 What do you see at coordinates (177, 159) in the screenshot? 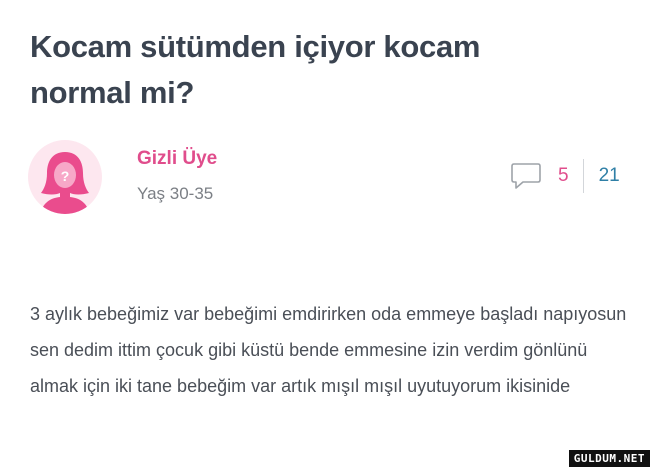
I see `author-name: Gizli Üye` at bounding box center [177, 159].